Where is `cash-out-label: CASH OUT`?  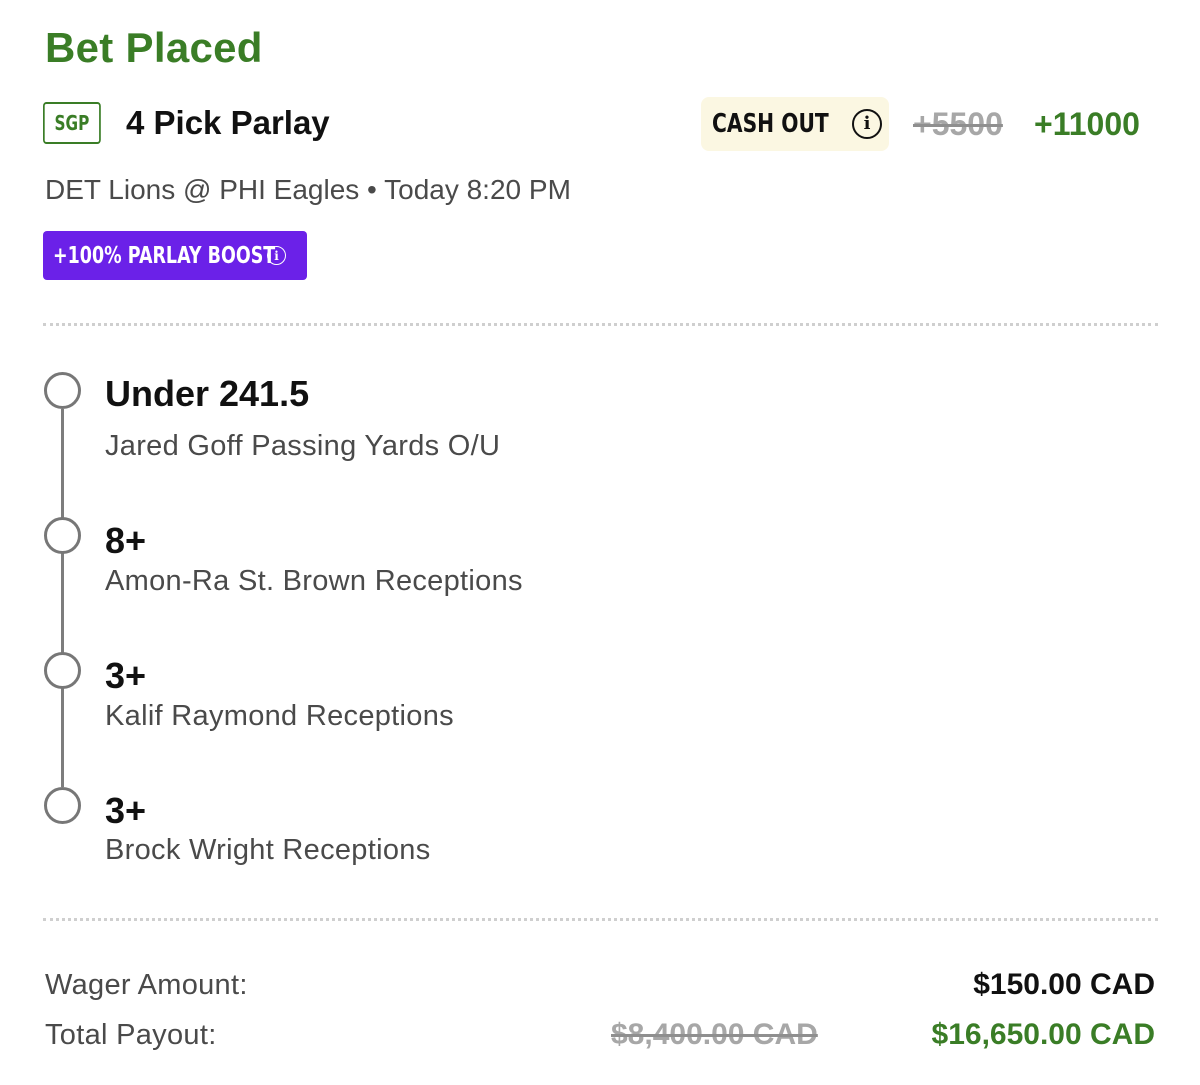 cash-out-label: CASH OUT is located at coordinates (770, 124).